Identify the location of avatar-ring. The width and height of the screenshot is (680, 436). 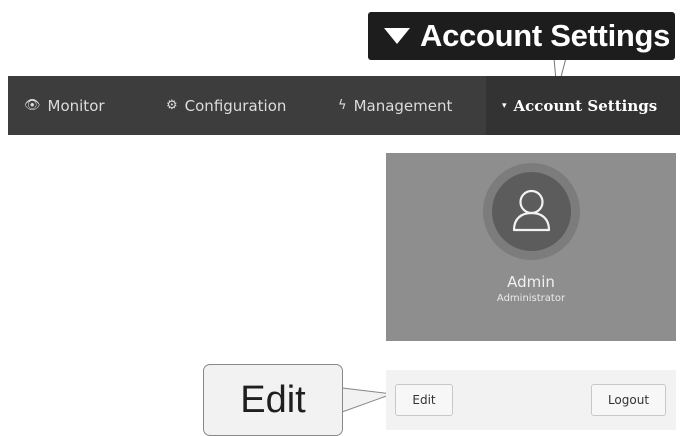
(531, 211).